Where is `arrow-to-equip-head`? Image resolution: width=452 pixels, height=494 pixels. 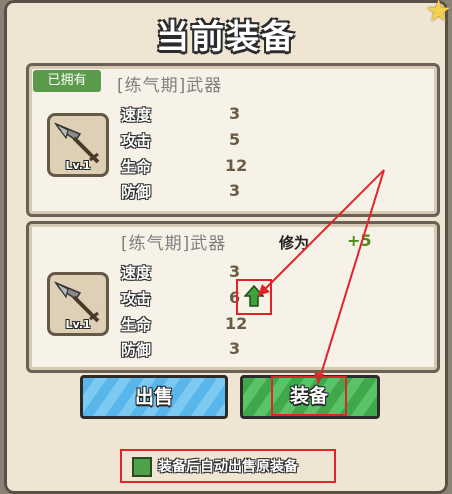 arrow-to-equip-head is located at coordinates (319, 378).